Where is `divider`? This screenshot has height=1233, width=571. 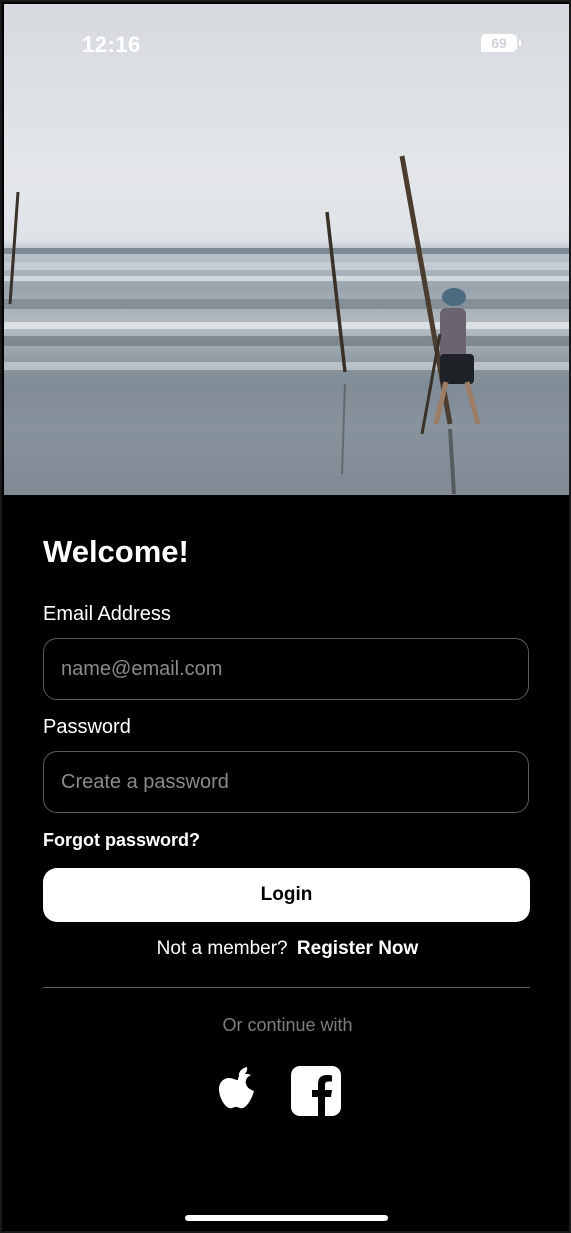 divider is located at coordinates (286, 987).